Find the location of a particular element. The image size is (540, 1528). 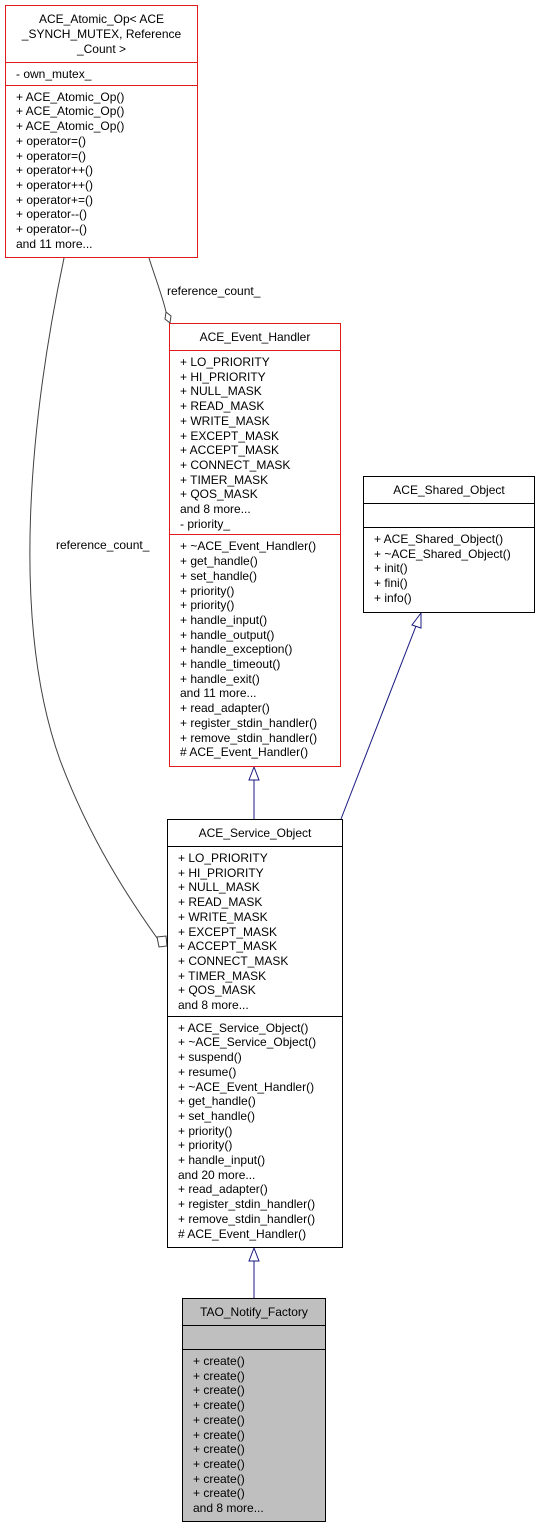

class-member: + ACE_Shared_Object() is located at coordinates (439, 539).